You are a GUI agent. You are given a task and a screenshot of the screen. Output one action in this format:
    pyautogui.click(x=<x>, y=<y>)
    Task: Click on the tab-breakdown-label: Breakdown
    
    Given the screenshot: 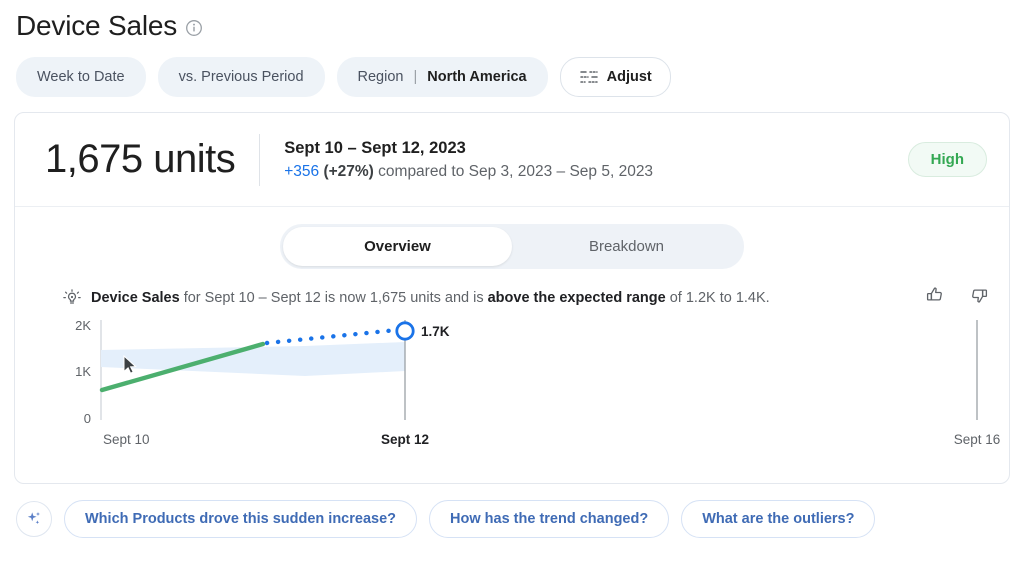 What is the action you would take?
    pyautogui.click(x=626, y=246)
    